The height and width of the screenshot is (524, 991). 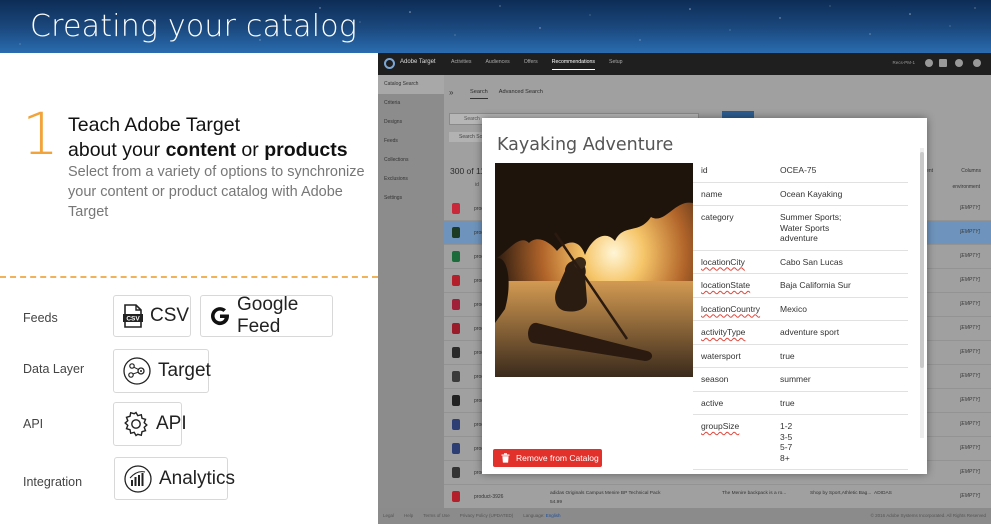 What do you see at coordinates (521, 94) in the screenshot?
I see `tab-advanced-search: Advanced Search` at bounding box center [521, 94].